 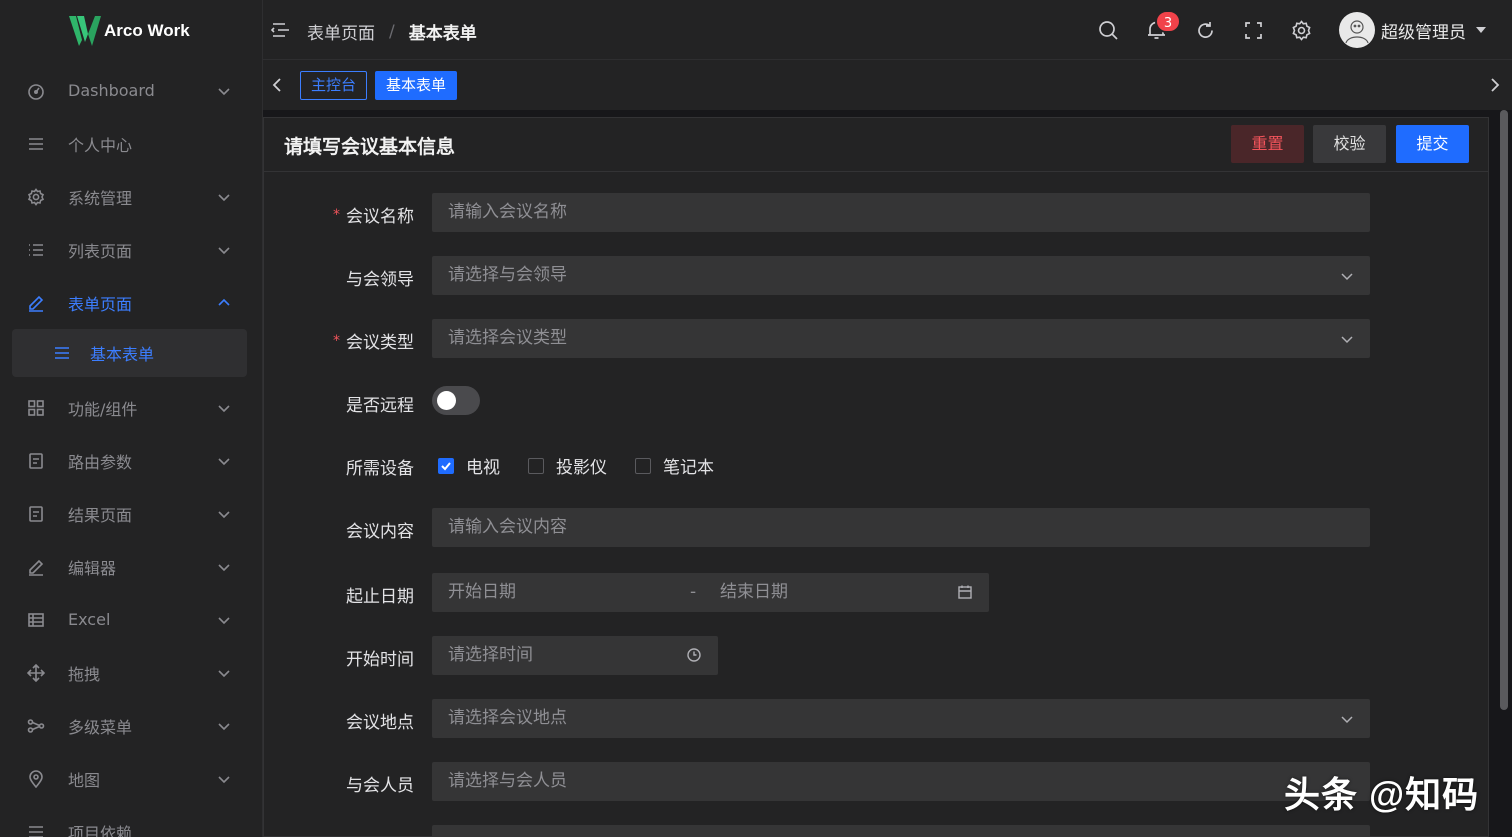 I want to click on menu-fold-icon, so click(x=281, y=30).